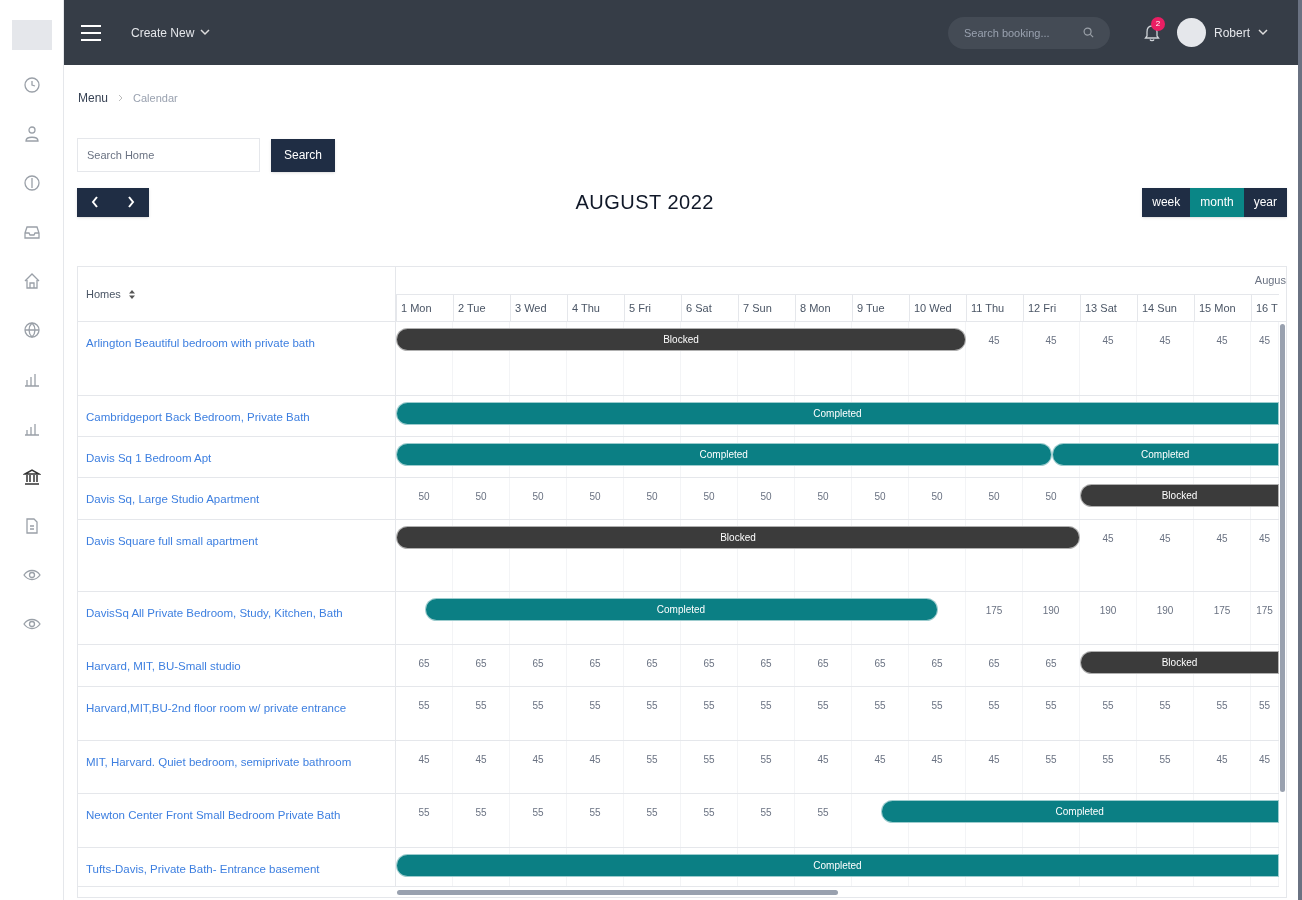 The image size is (1302, 900). What do you see at coordinates (1217, 308) in the screenshot?
I see `day-header: 15 Mon` at bounding box center [1217, 308].